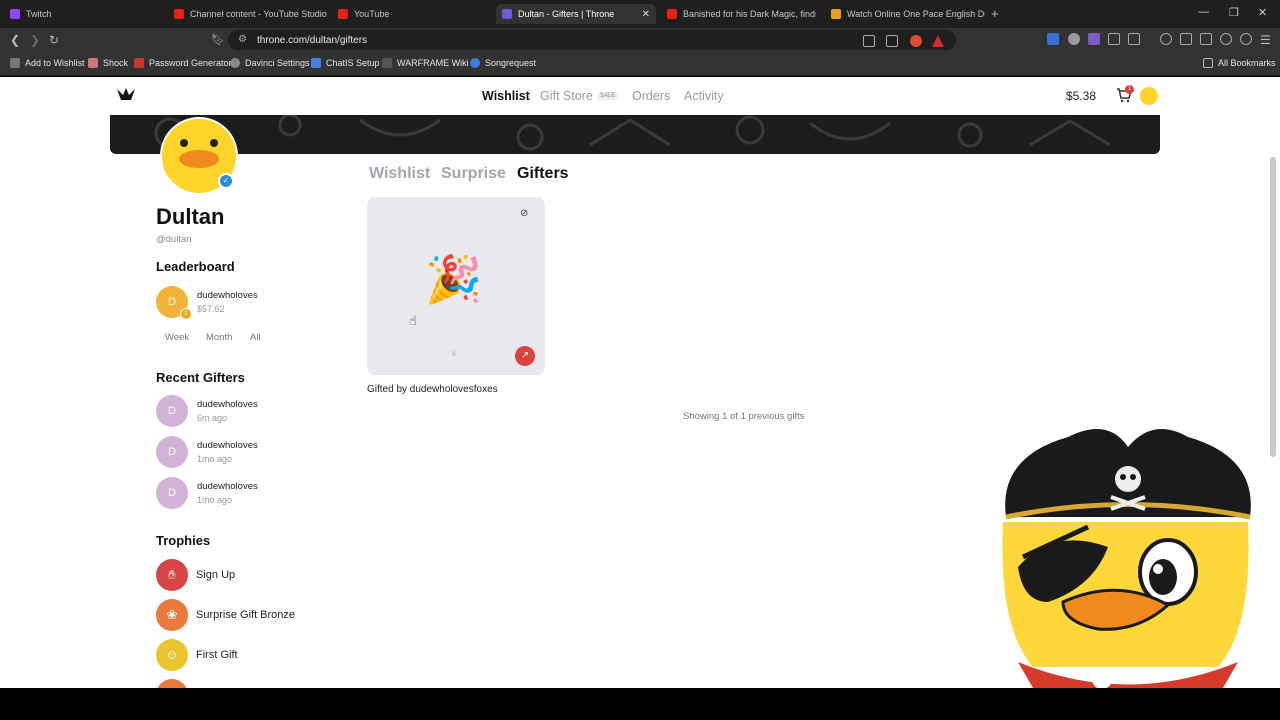 The width and height of the screenshot is (1280, 720). Describe the element at coordinates (1186, 39) in the screenshot. I see `sidebar-icon` at that location.